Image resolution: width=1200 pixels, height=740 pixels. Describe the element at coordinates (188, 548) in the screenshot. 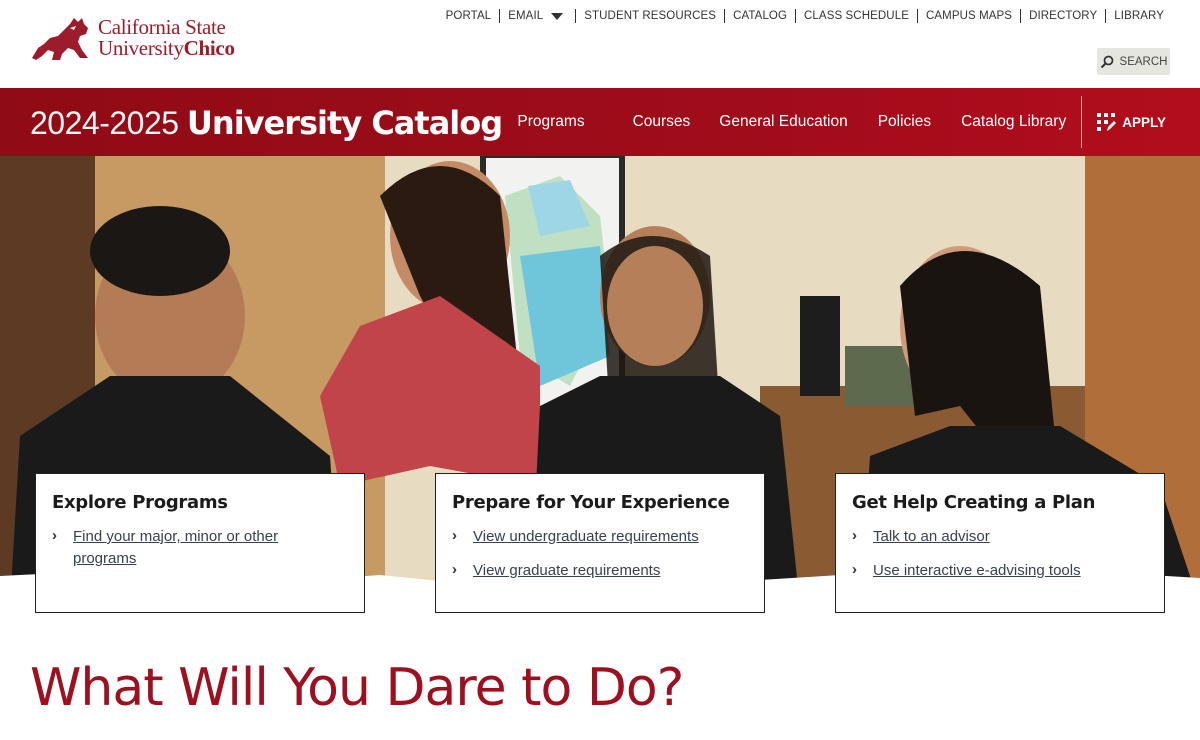

I see `find-programs-link: Find your major, minor or other programs` at that location.